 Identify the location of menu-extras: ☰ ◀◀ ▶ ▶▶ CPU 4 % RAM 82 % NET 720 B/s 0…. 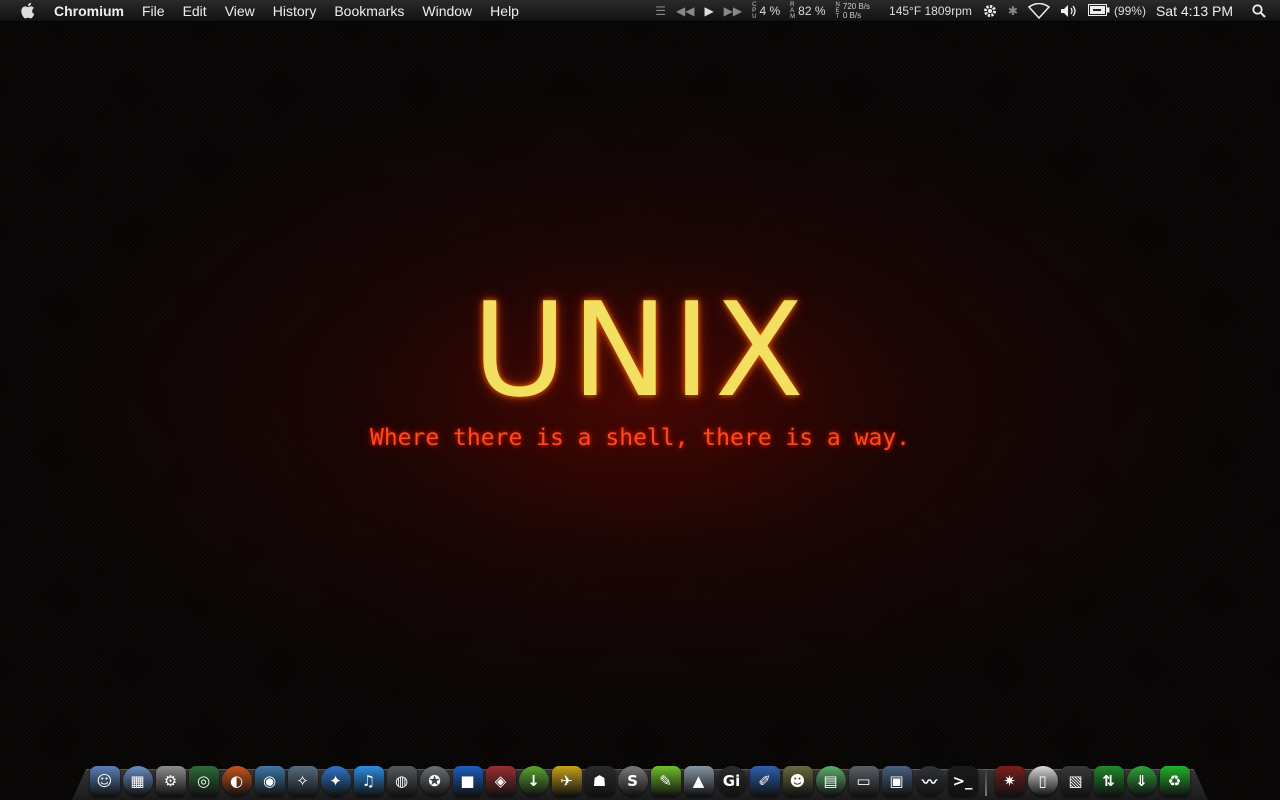
(965, 11).